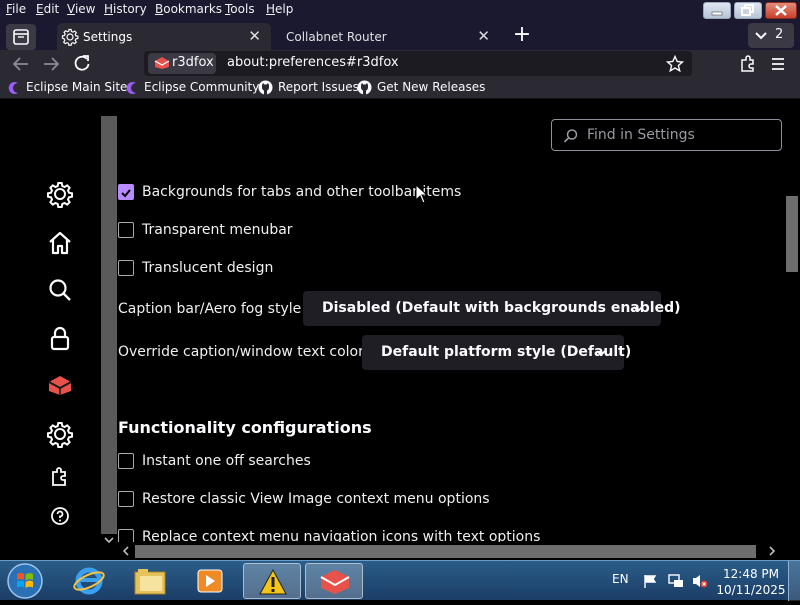  I want to click on bookmark-report-issues: Report Issues, so click(308, 87).